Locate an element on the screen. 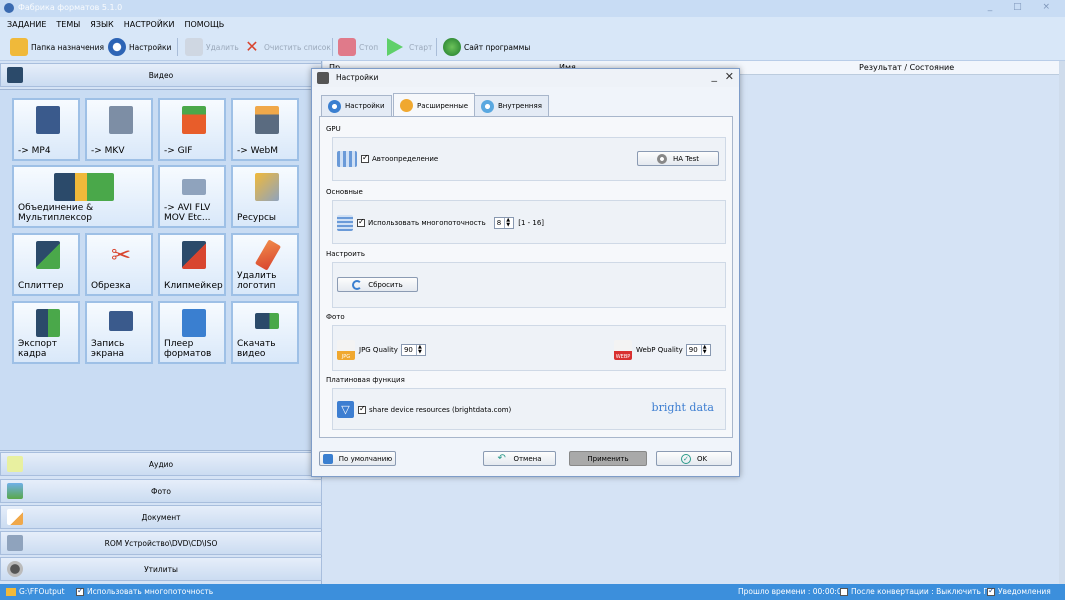 The image size is (1065, 600). tile-resources: Ресурсы is located at coordinates (265, 196).